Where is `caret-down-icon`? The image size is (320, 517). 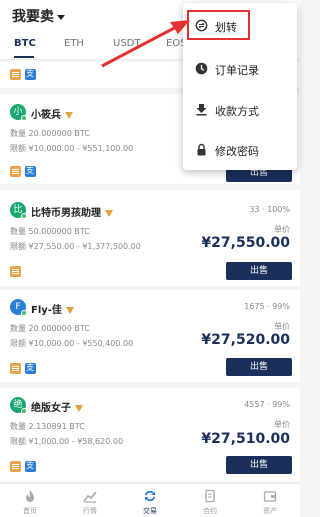 caret-down-icon is located at coordinates (61, 17).